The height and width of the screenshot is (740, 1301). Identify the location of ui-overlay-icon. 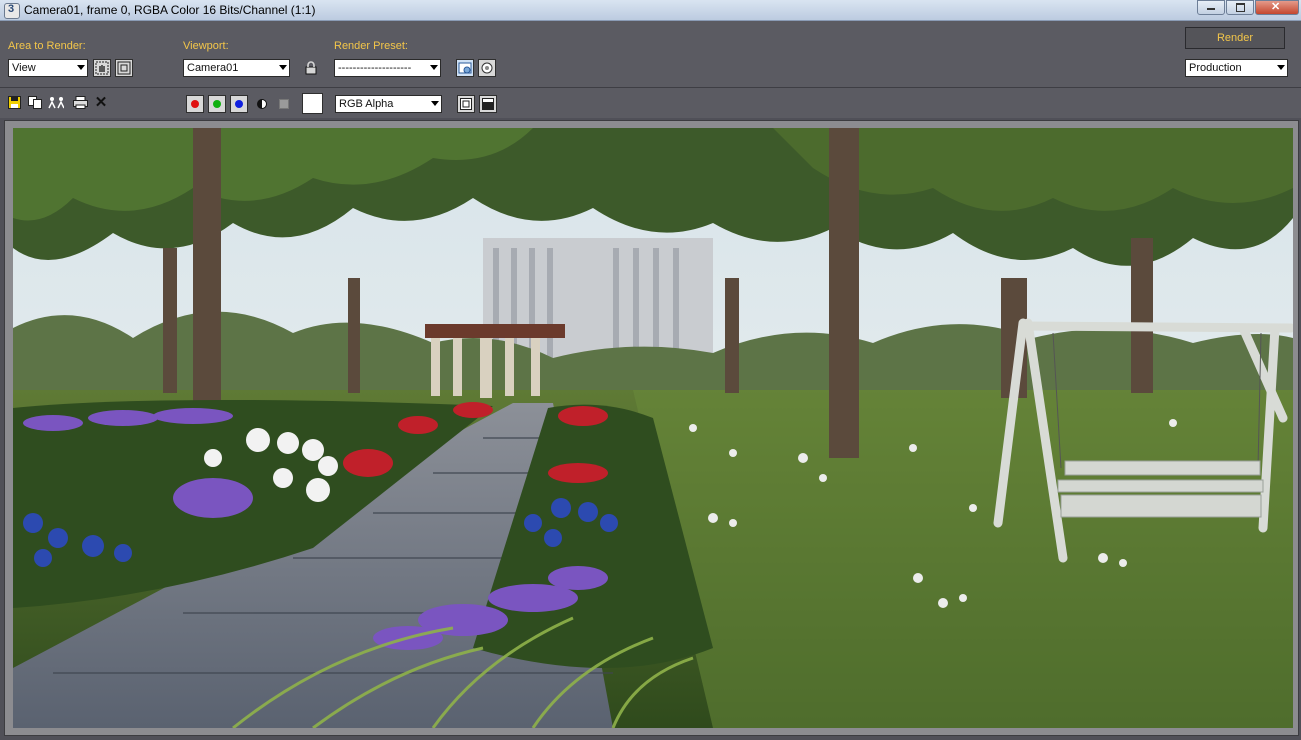
(466, 104).